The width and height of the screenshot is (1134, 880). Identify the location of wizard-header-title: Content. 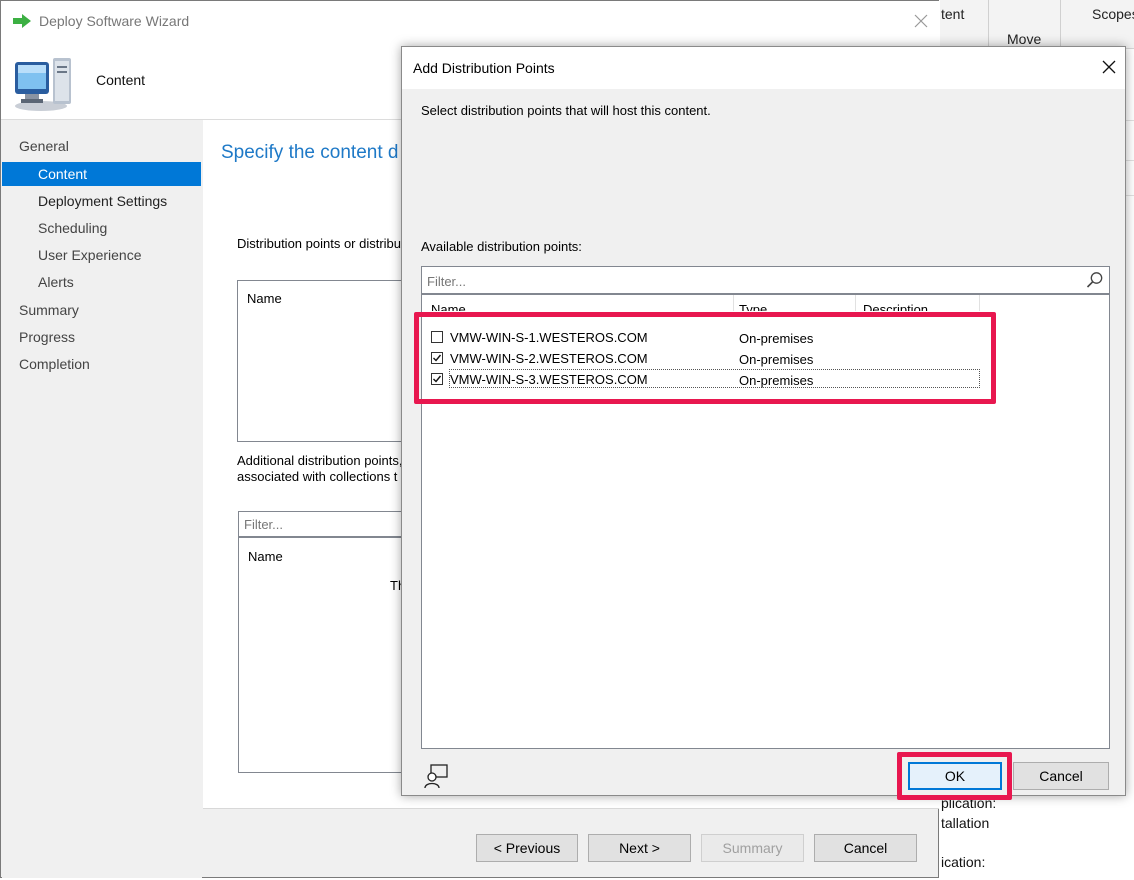
(121, 80).